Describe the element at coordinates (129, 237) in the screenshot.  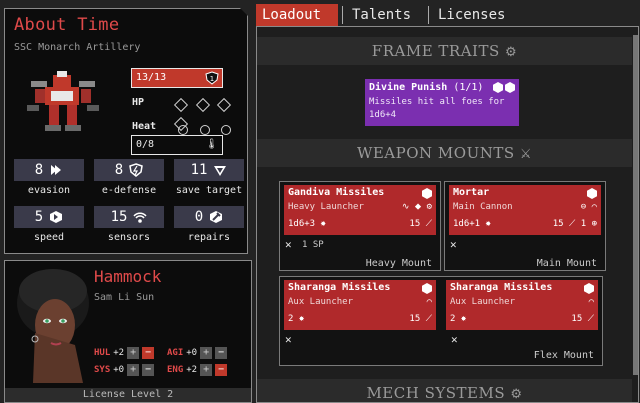
I see `stat-label: sensors` at that location.